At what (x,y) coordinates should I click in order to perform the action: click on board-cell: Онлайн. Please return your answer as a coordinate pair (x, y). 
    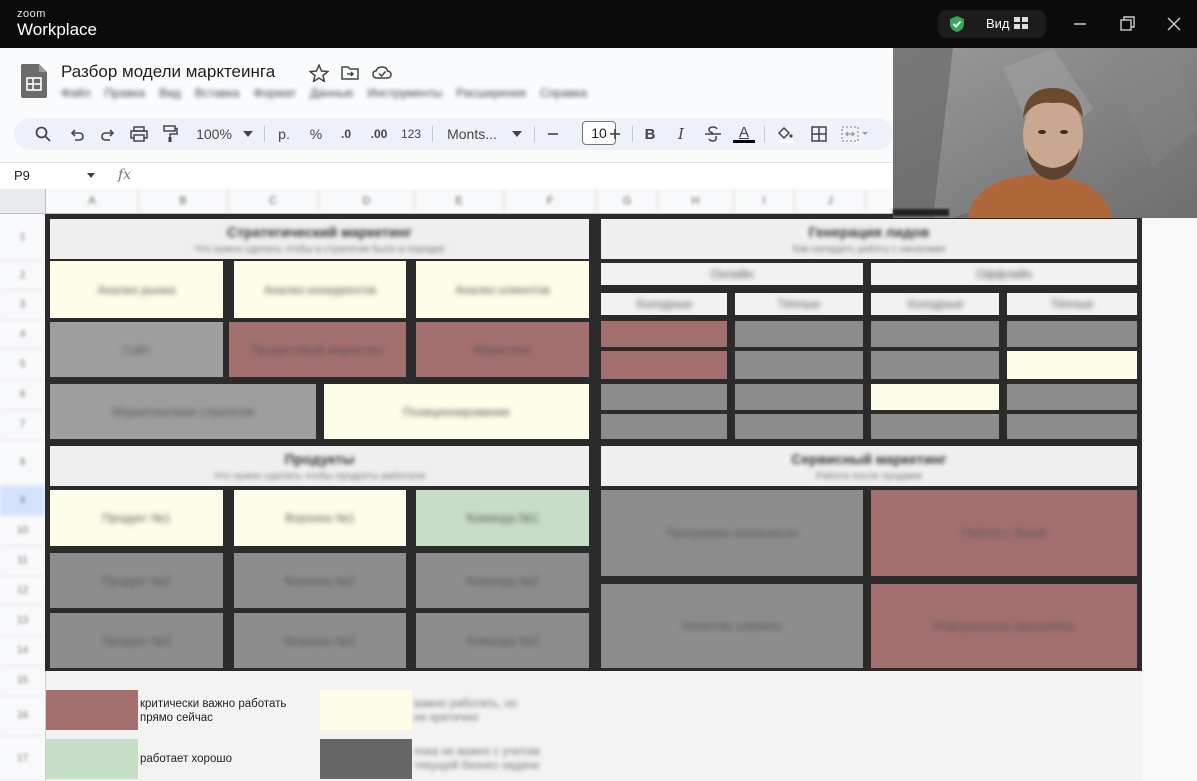
    Looking at the image, I should click on (732, 274).